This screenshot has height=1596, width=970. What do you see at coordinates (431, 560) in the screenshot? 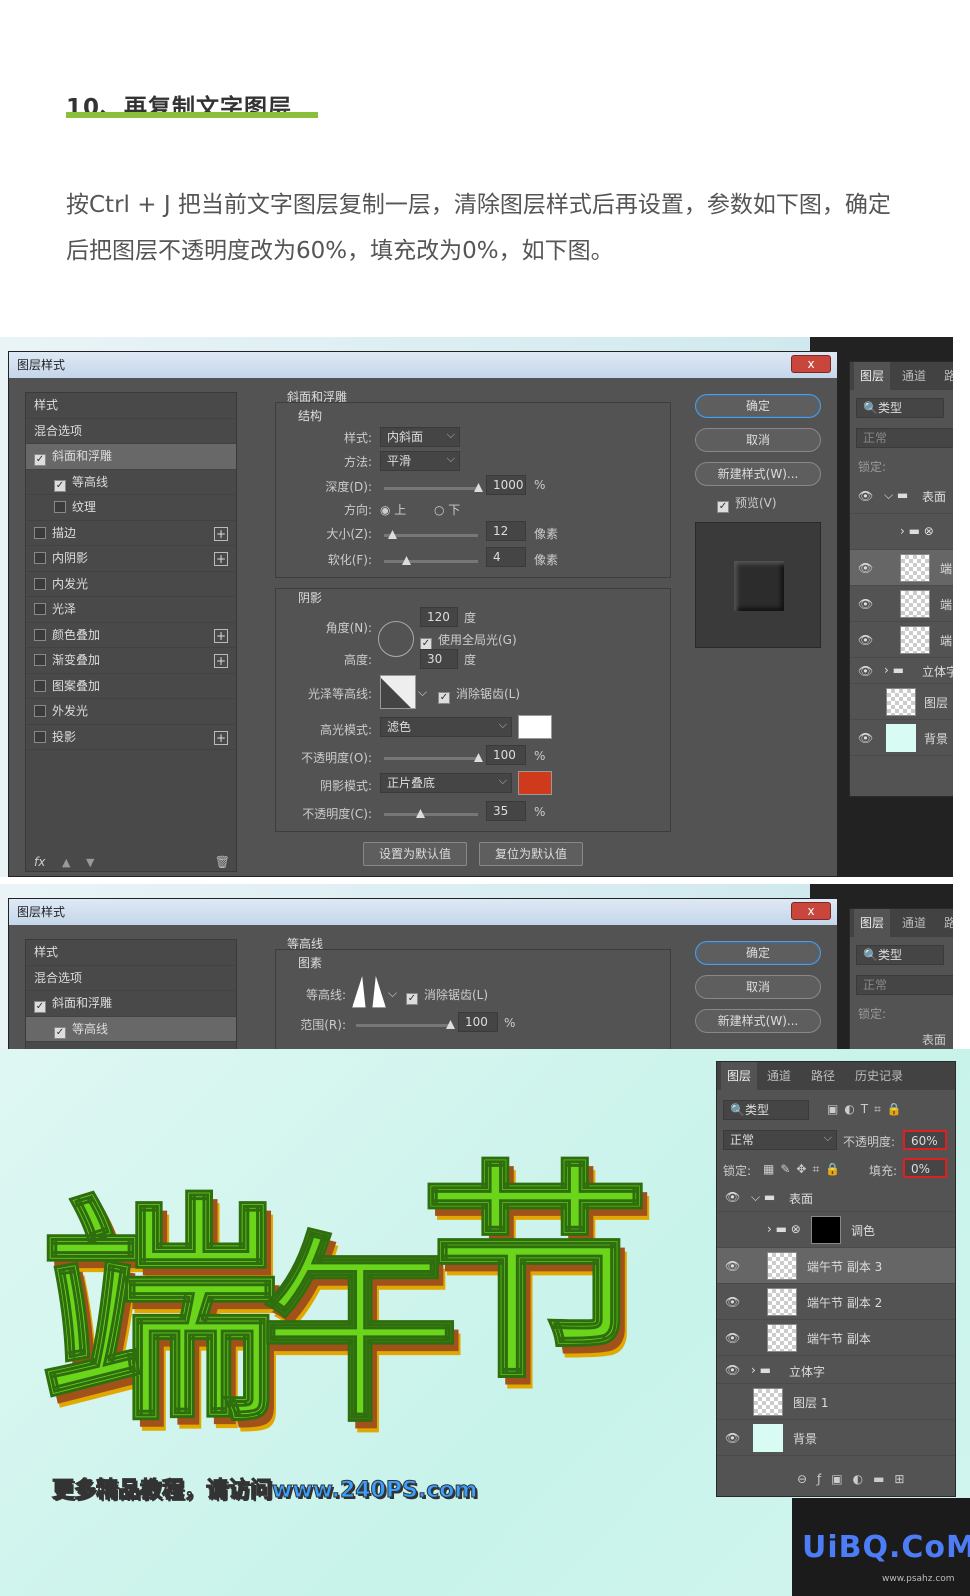
I see `soften-slider` at bounding box center [431, 560].